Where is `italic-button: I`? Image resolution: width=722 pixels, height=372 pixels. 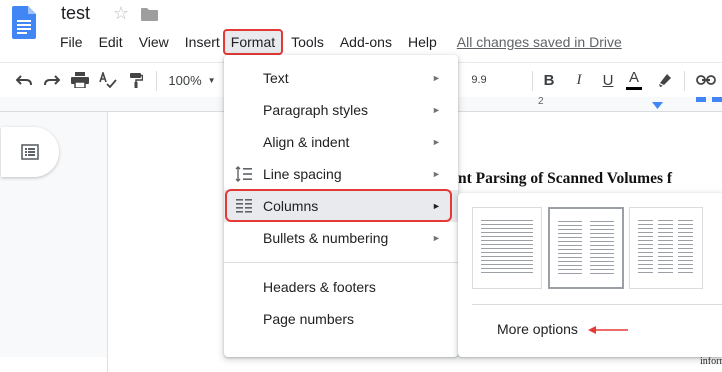 italic-button: I is located at coordinates (579, 80).